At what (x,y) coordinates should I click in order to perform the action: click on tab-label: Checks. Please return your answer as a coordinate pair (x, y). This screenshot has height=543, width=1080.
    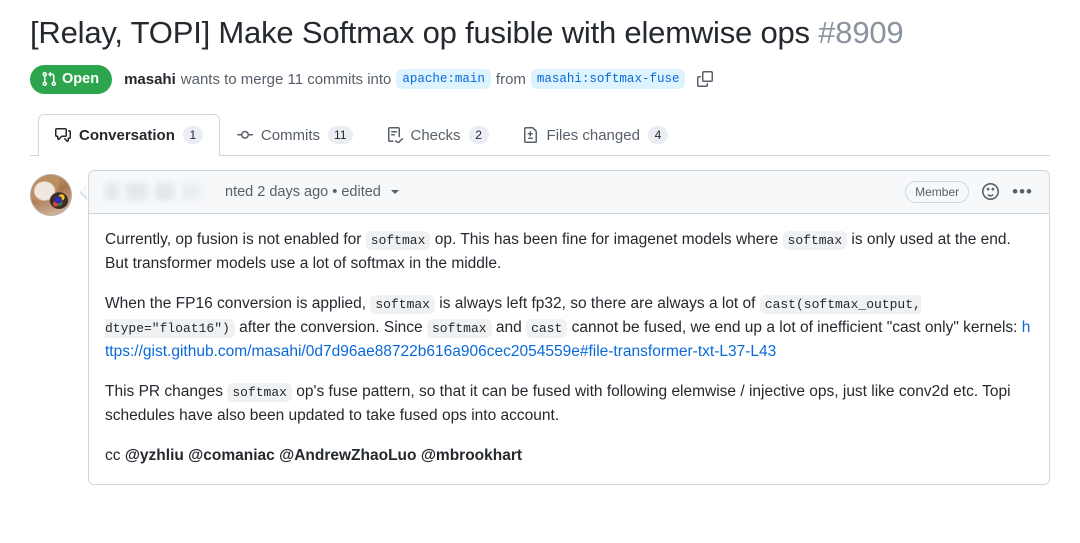
    Looking at the image, I should click on (435, 135).